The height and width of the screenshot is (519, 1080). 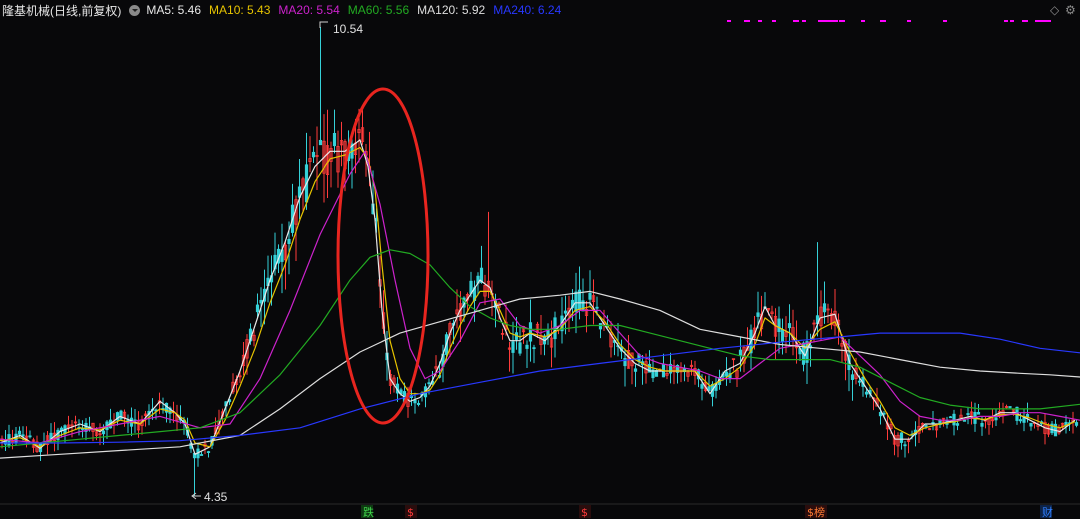 I want to click on ma-item-ma240: MA240: 6.24, so click(x=527, y=10).